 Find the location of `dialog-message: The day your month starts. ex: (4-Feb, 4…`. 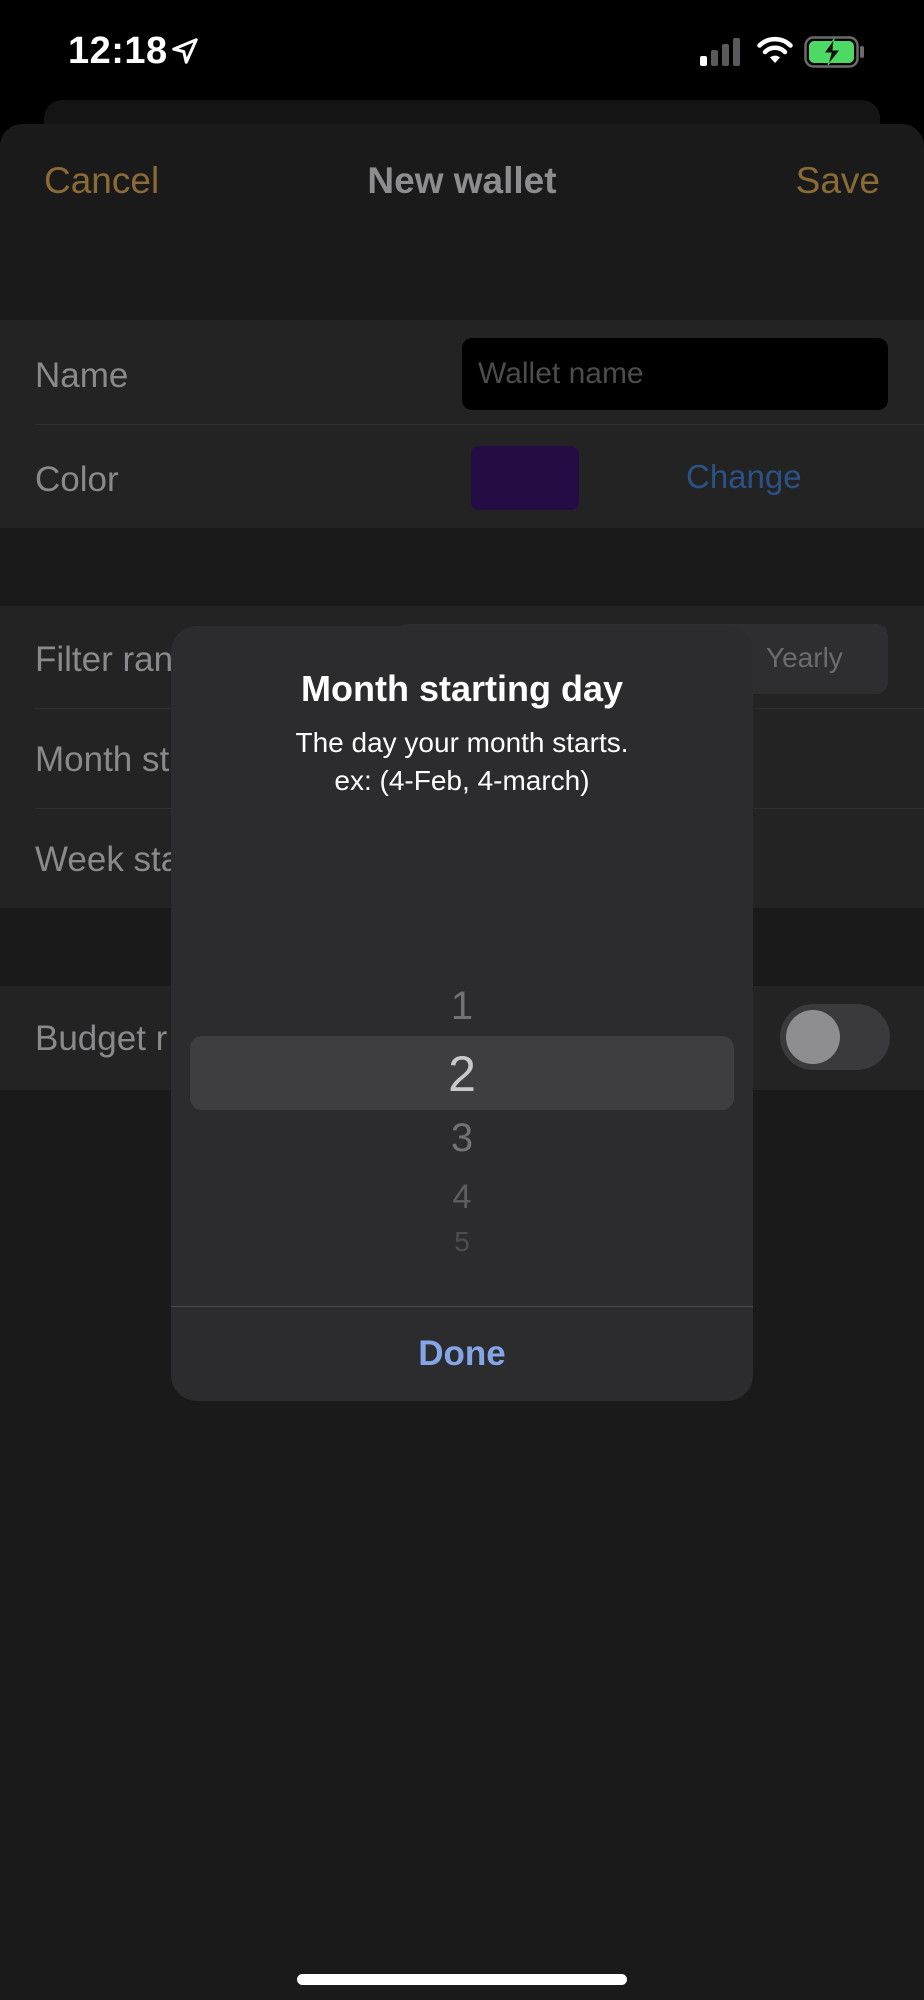

dialog-message: The day your month starts. ex: (4-Feb, 4… is located at coordinates (462, 762).